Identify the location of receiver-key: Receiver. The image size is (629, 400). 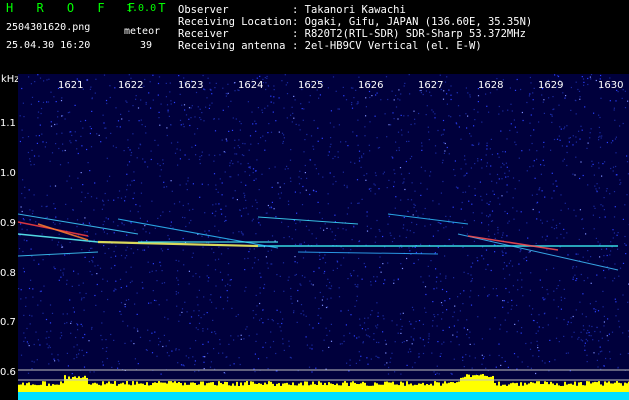
(203, 34).